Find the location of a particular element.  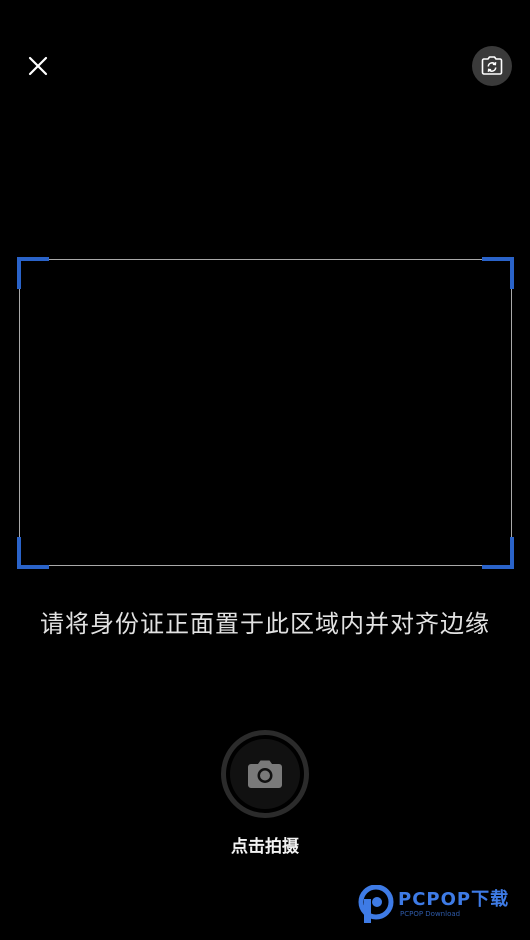

scan-frame-corner-bottom-left is located at coordinates (33, 553).